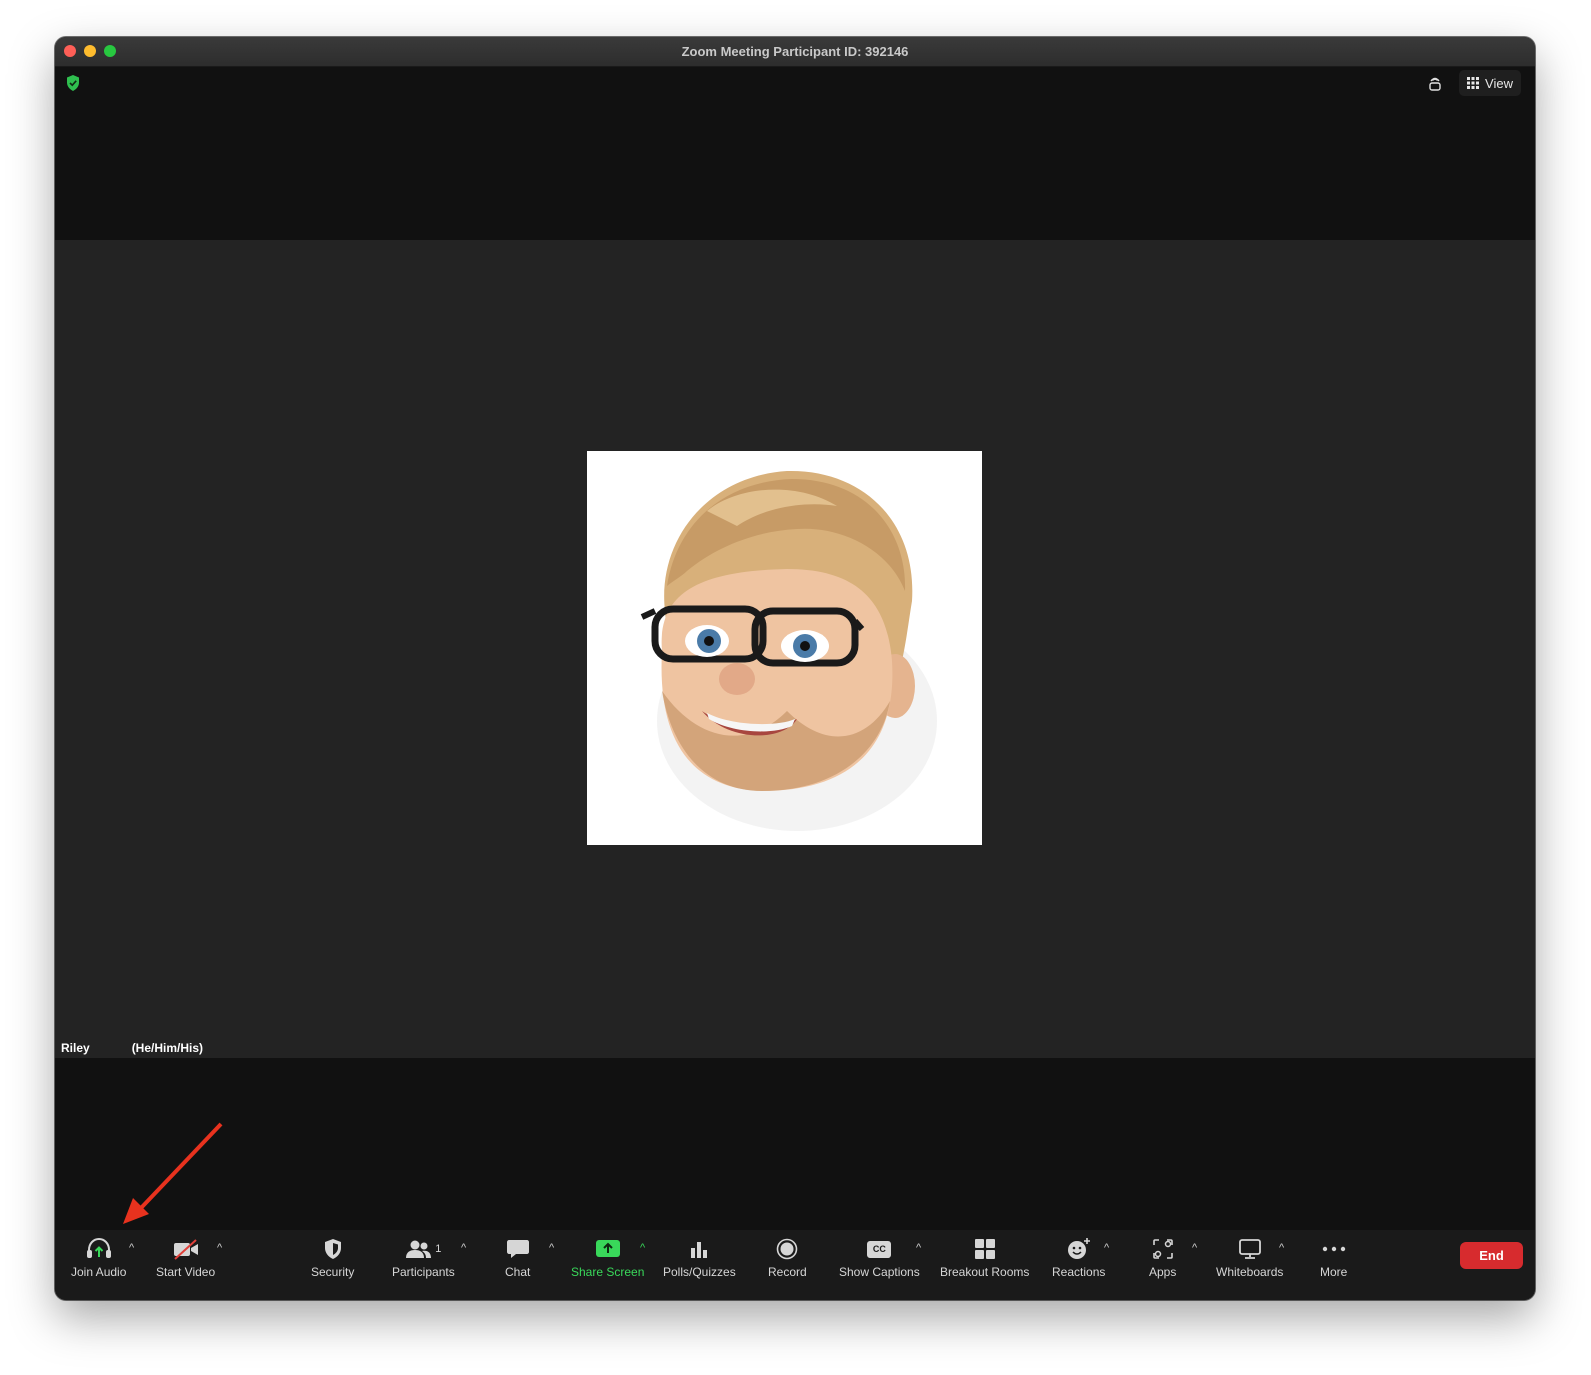 Image resolution: width=1591 pixels, height=1375 pixels. What do you see at coordinates (219, 1248) in the screenshot?
I see `video-options-caret: ^` at bounding box center [219, 1248].